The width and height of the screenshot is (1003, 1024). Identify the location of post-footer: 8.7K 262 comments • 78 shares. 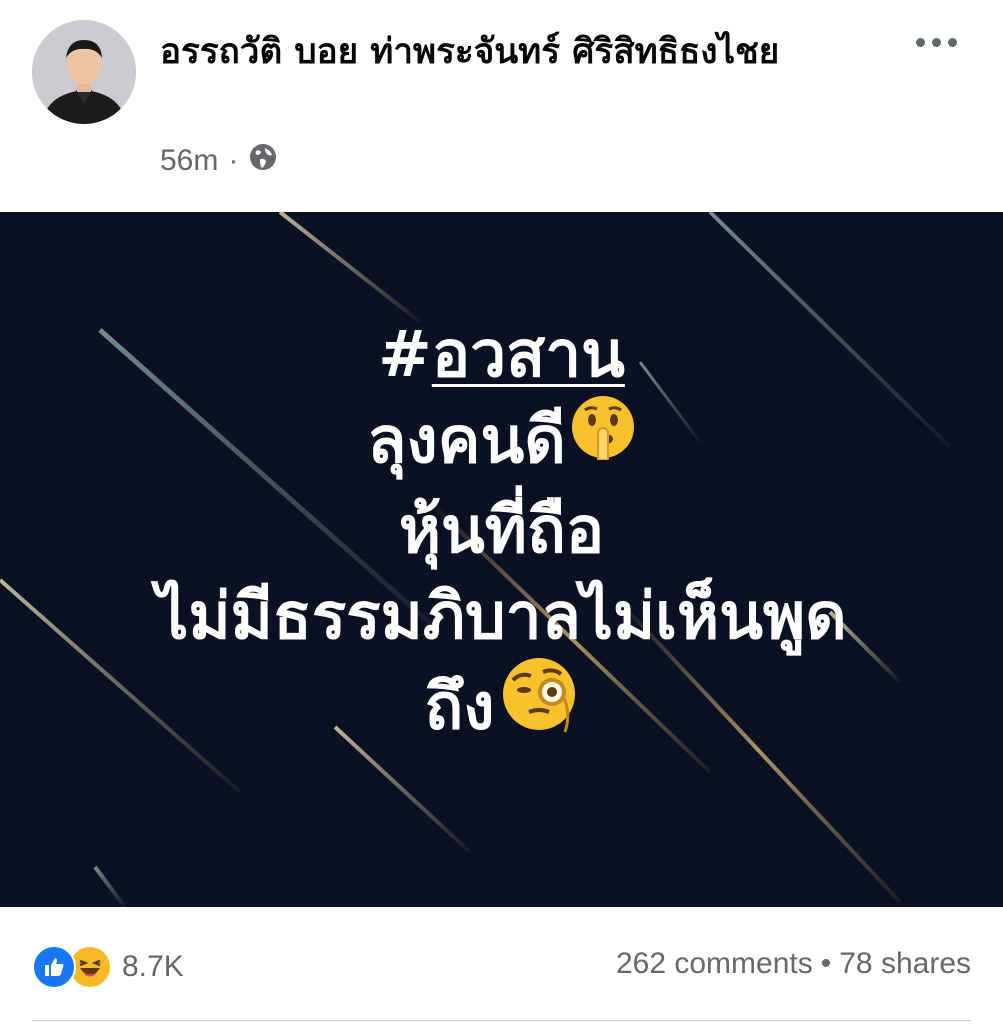
(501, 965).